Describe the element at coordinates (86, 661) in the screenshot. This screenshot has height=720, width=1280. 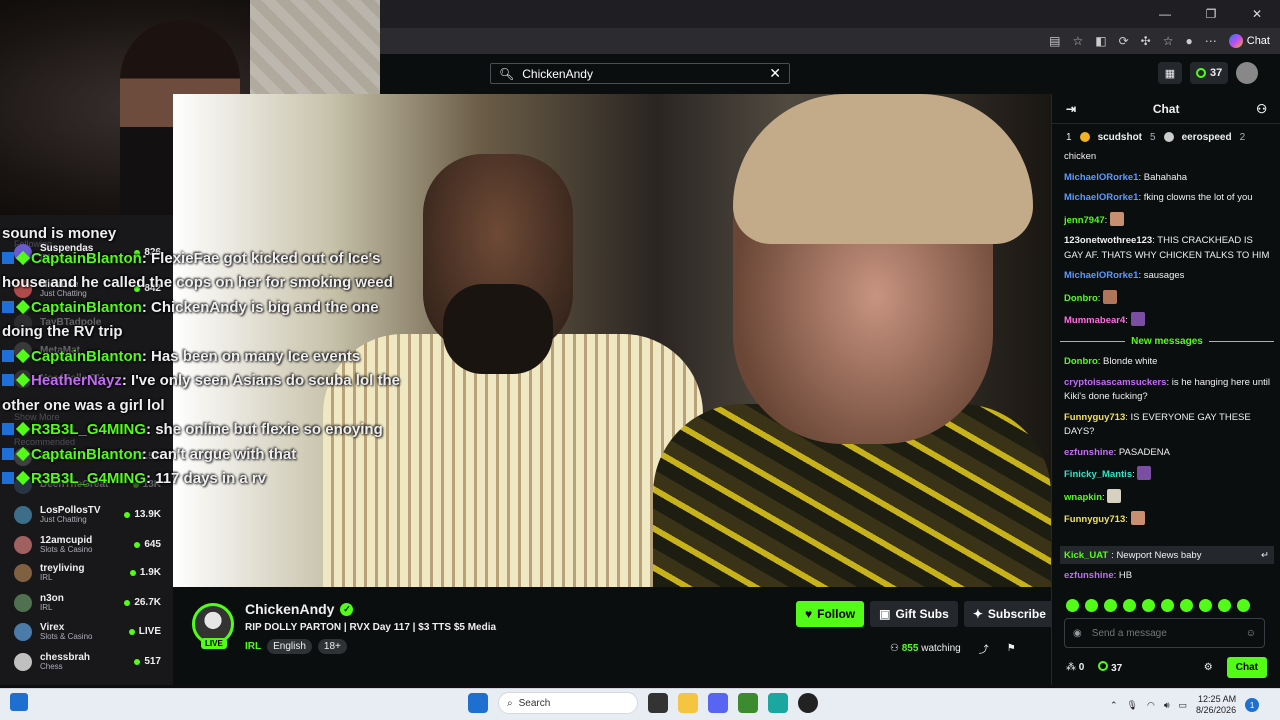
I see `sidebar-channel-item: chessbrah Chess 517` at that location.